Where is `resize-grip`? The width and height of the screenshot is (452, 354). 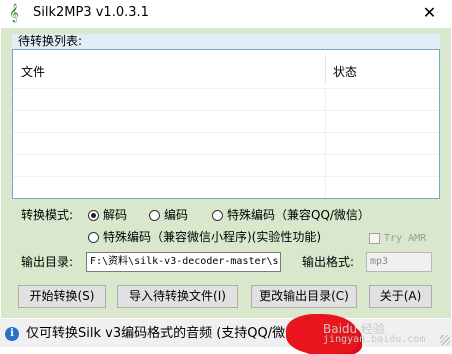 resize-grip is located at coordinates (445, 340).